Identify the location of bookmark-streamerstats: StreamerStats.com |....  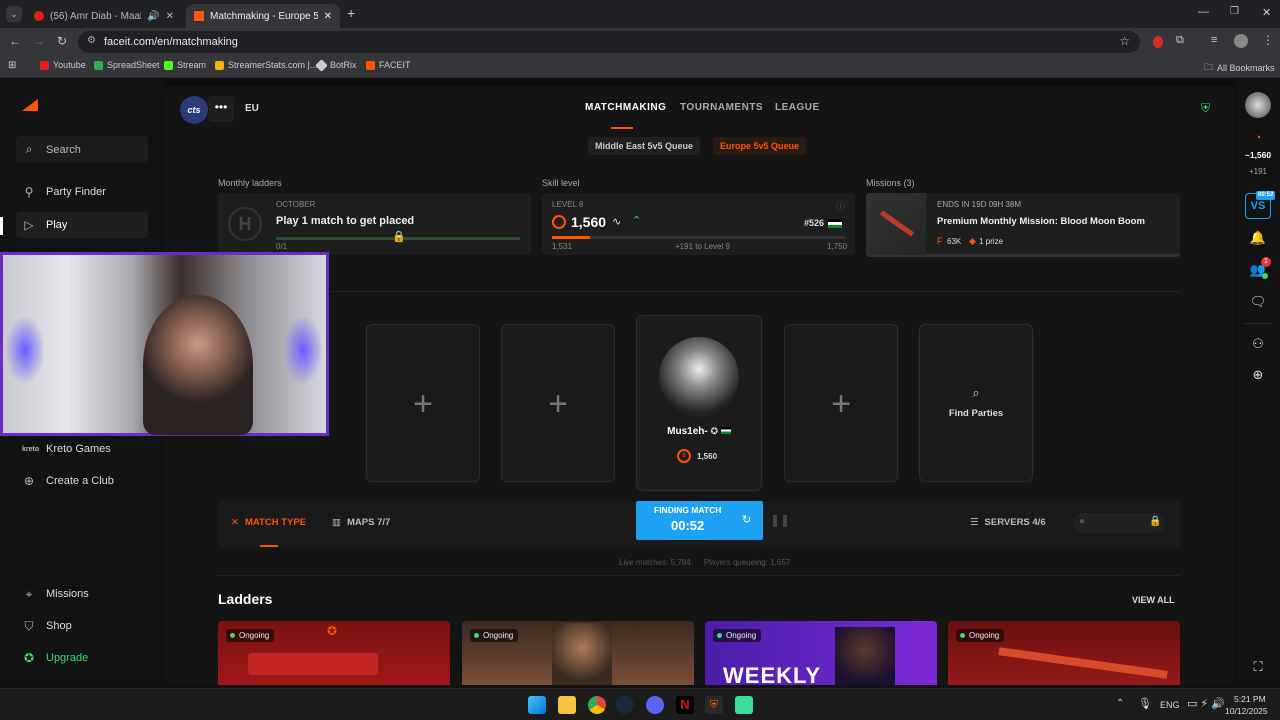
(266, 65).